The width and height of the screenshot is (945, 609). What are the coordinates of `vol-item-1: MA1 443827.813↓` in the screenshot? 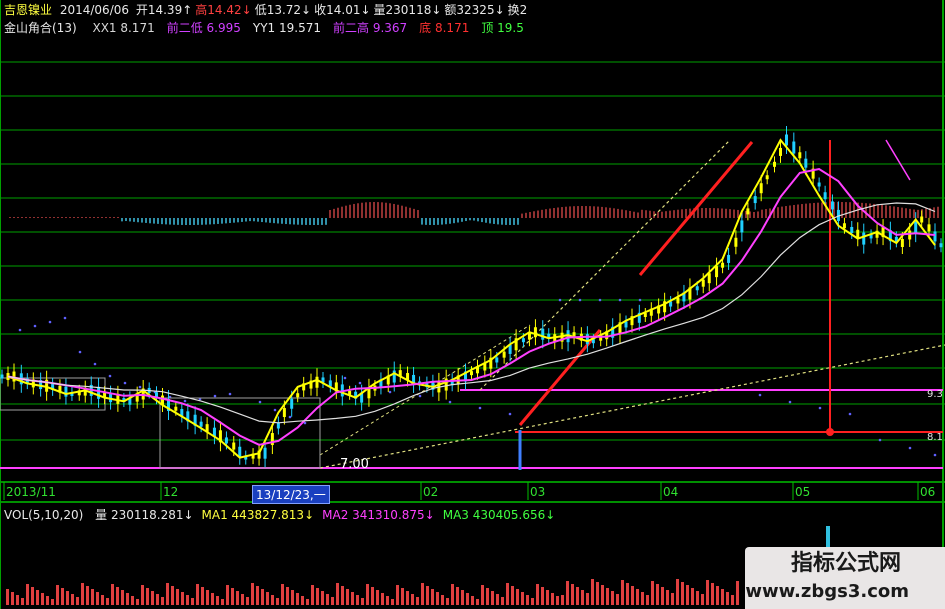 It's located at (258, 515).